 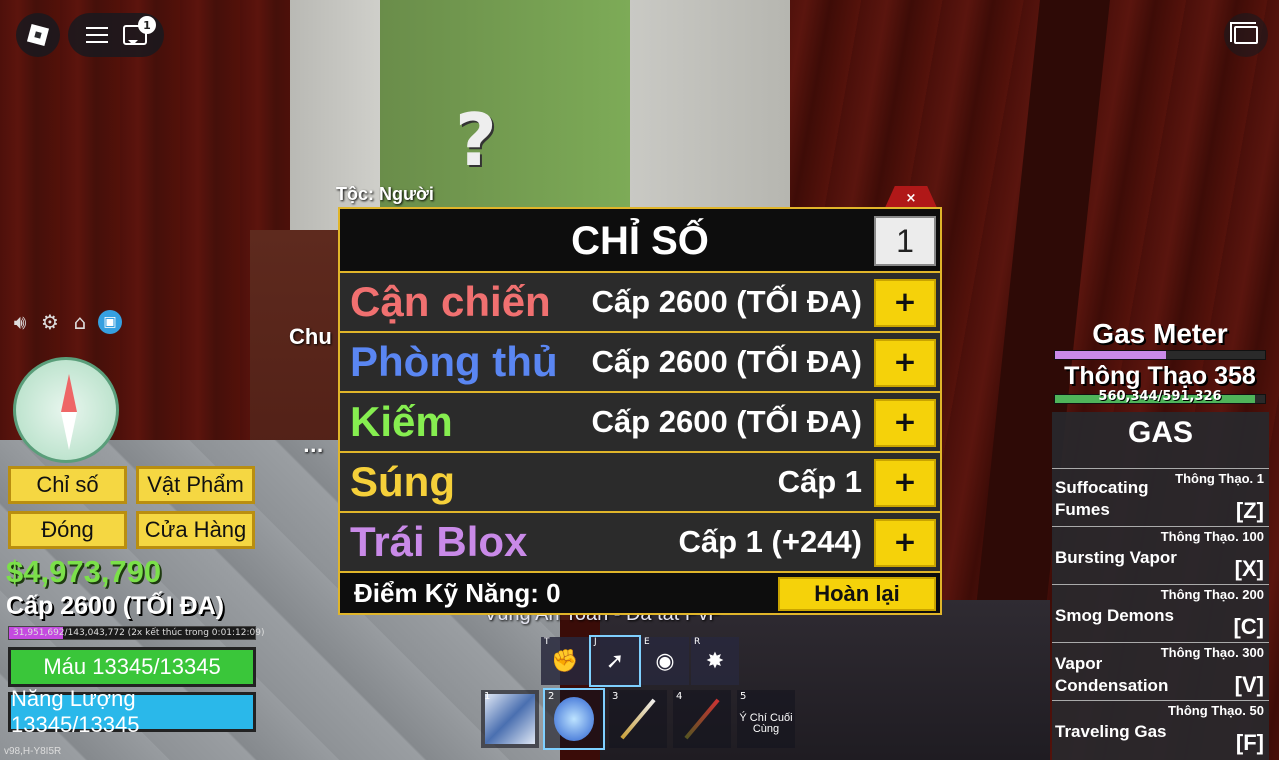 I want to click on skill-points-label: Điểm Kỹ Năng: 0, so click(x=457, y=593).